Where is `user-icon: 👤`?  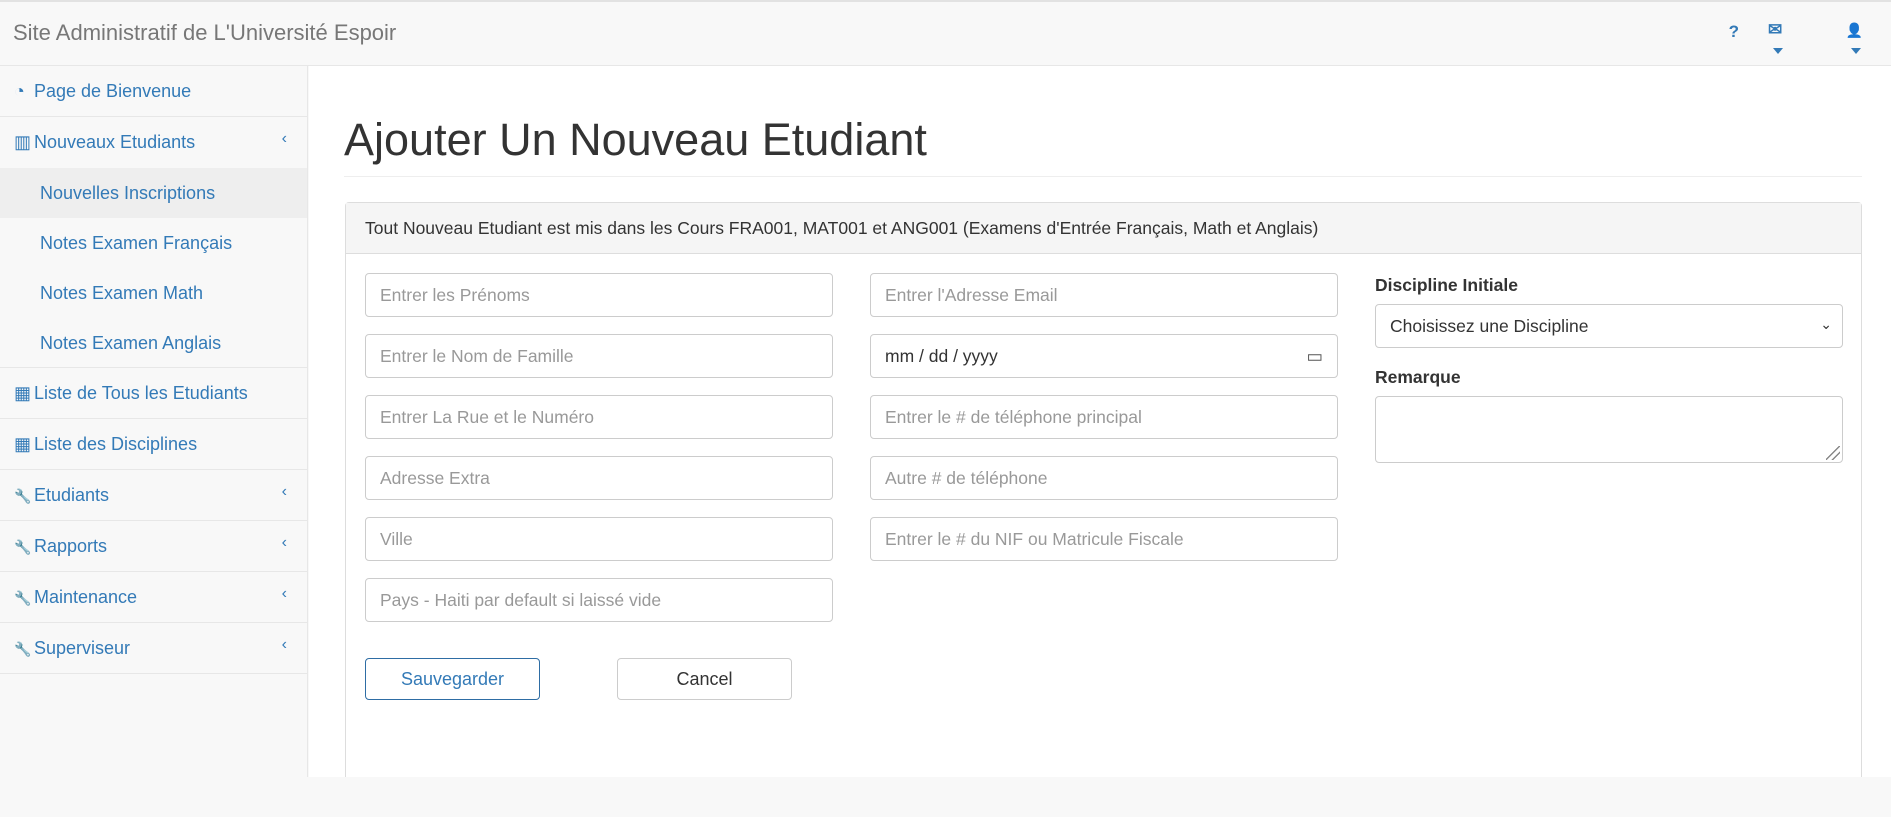 user-icon: 👤 is located at coordinates (1854, 30).